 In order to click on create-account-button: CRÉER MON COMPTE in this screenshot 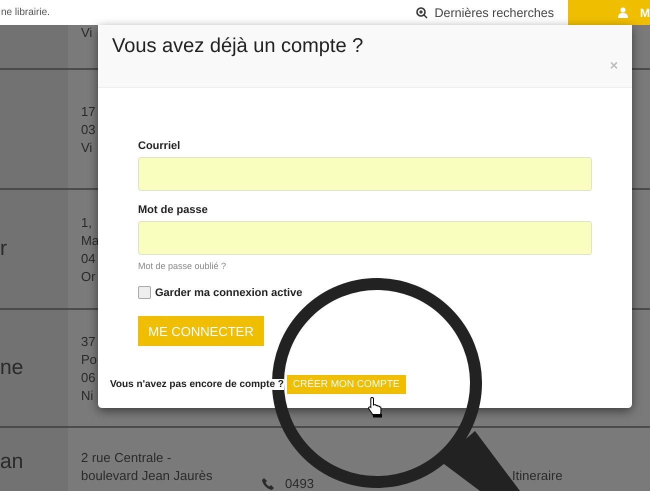, I will do `click(346, 384)`.